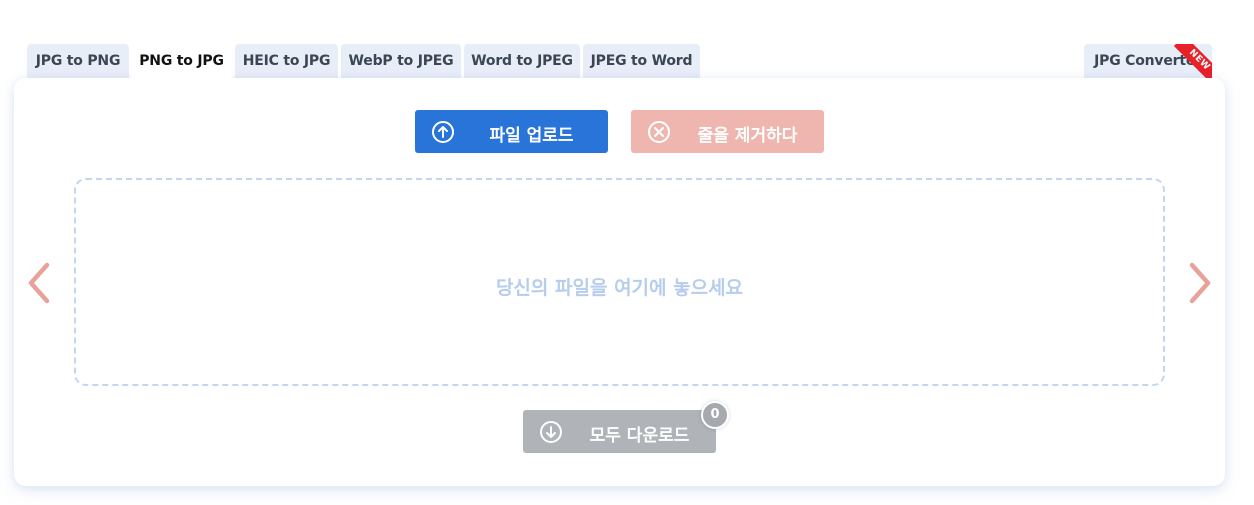  Describe the element at coordinates (639, 436) in the screenshot. I see `download-button-label: 모두 다운로드` at that location.